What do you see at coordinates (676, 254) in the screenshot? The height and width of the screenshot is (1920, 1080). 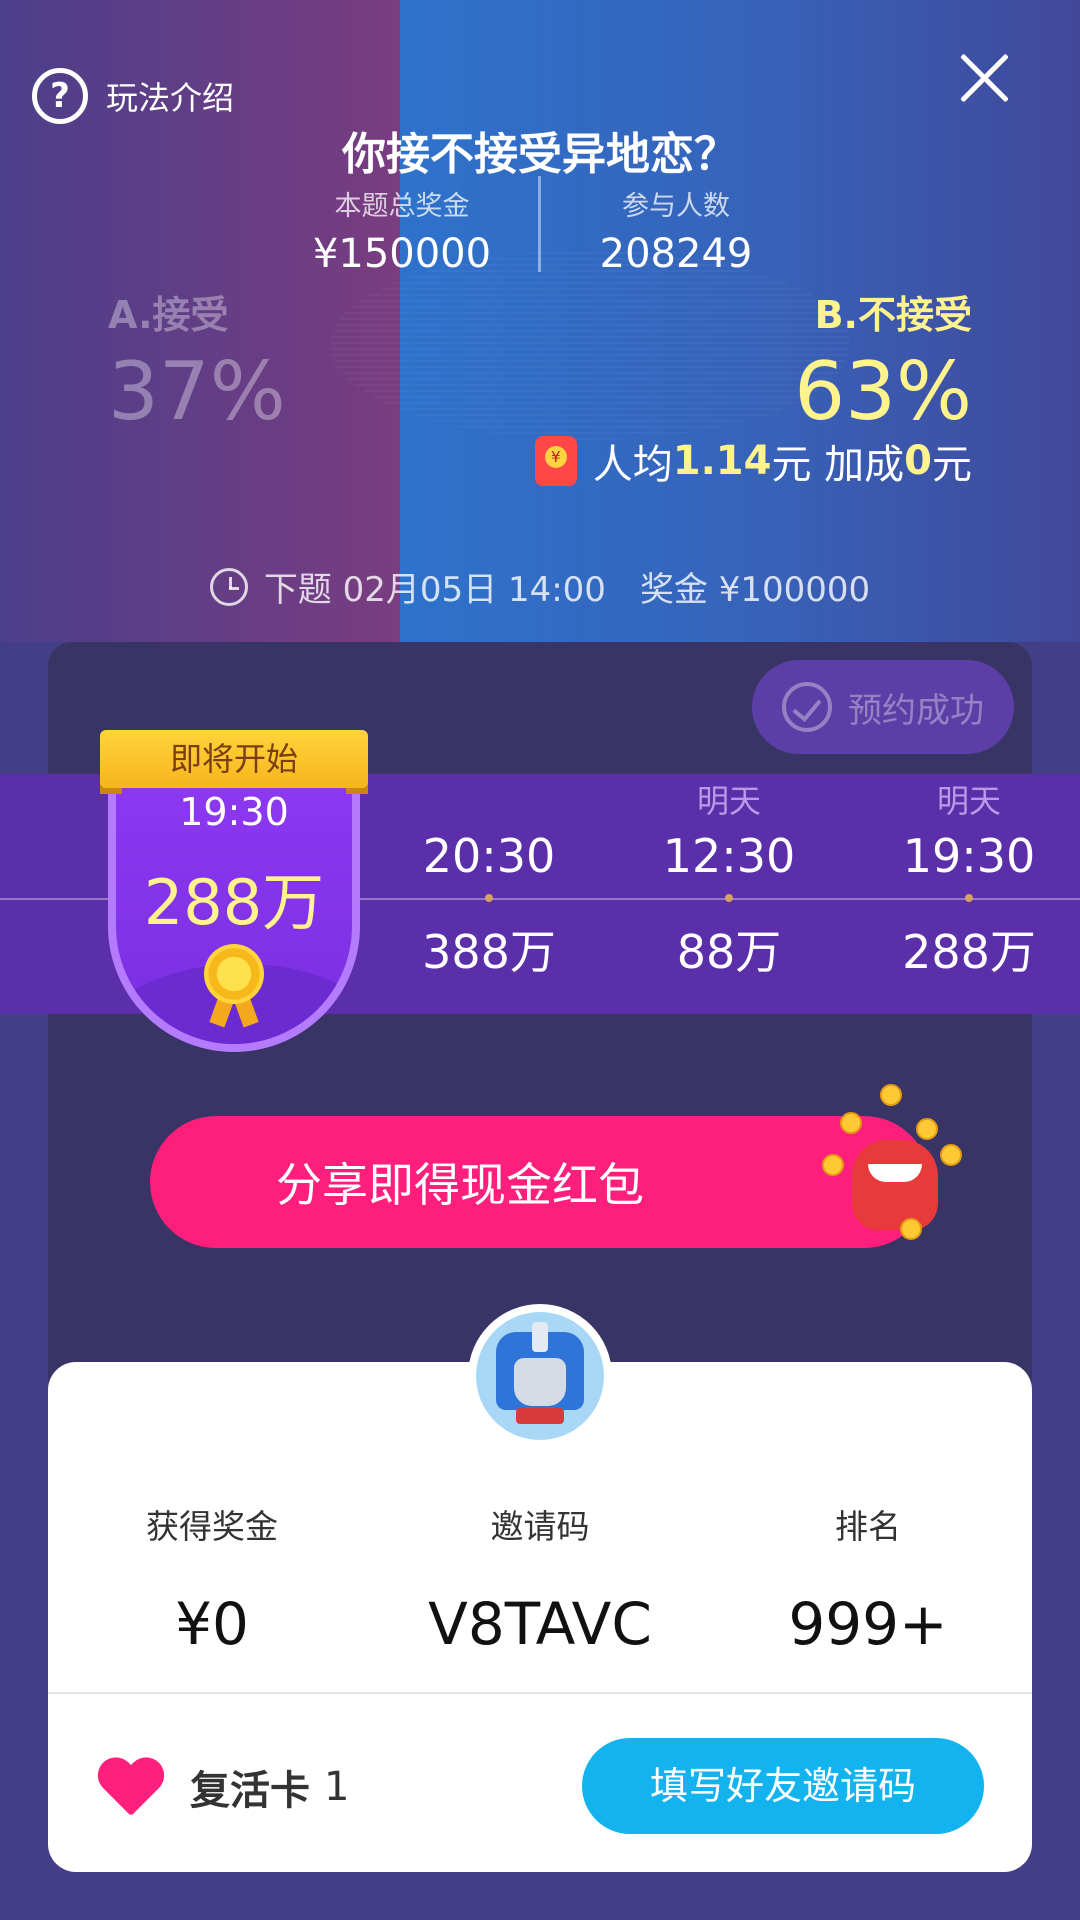 I see `participants-value: 208249` at bounding box center [676, 254].